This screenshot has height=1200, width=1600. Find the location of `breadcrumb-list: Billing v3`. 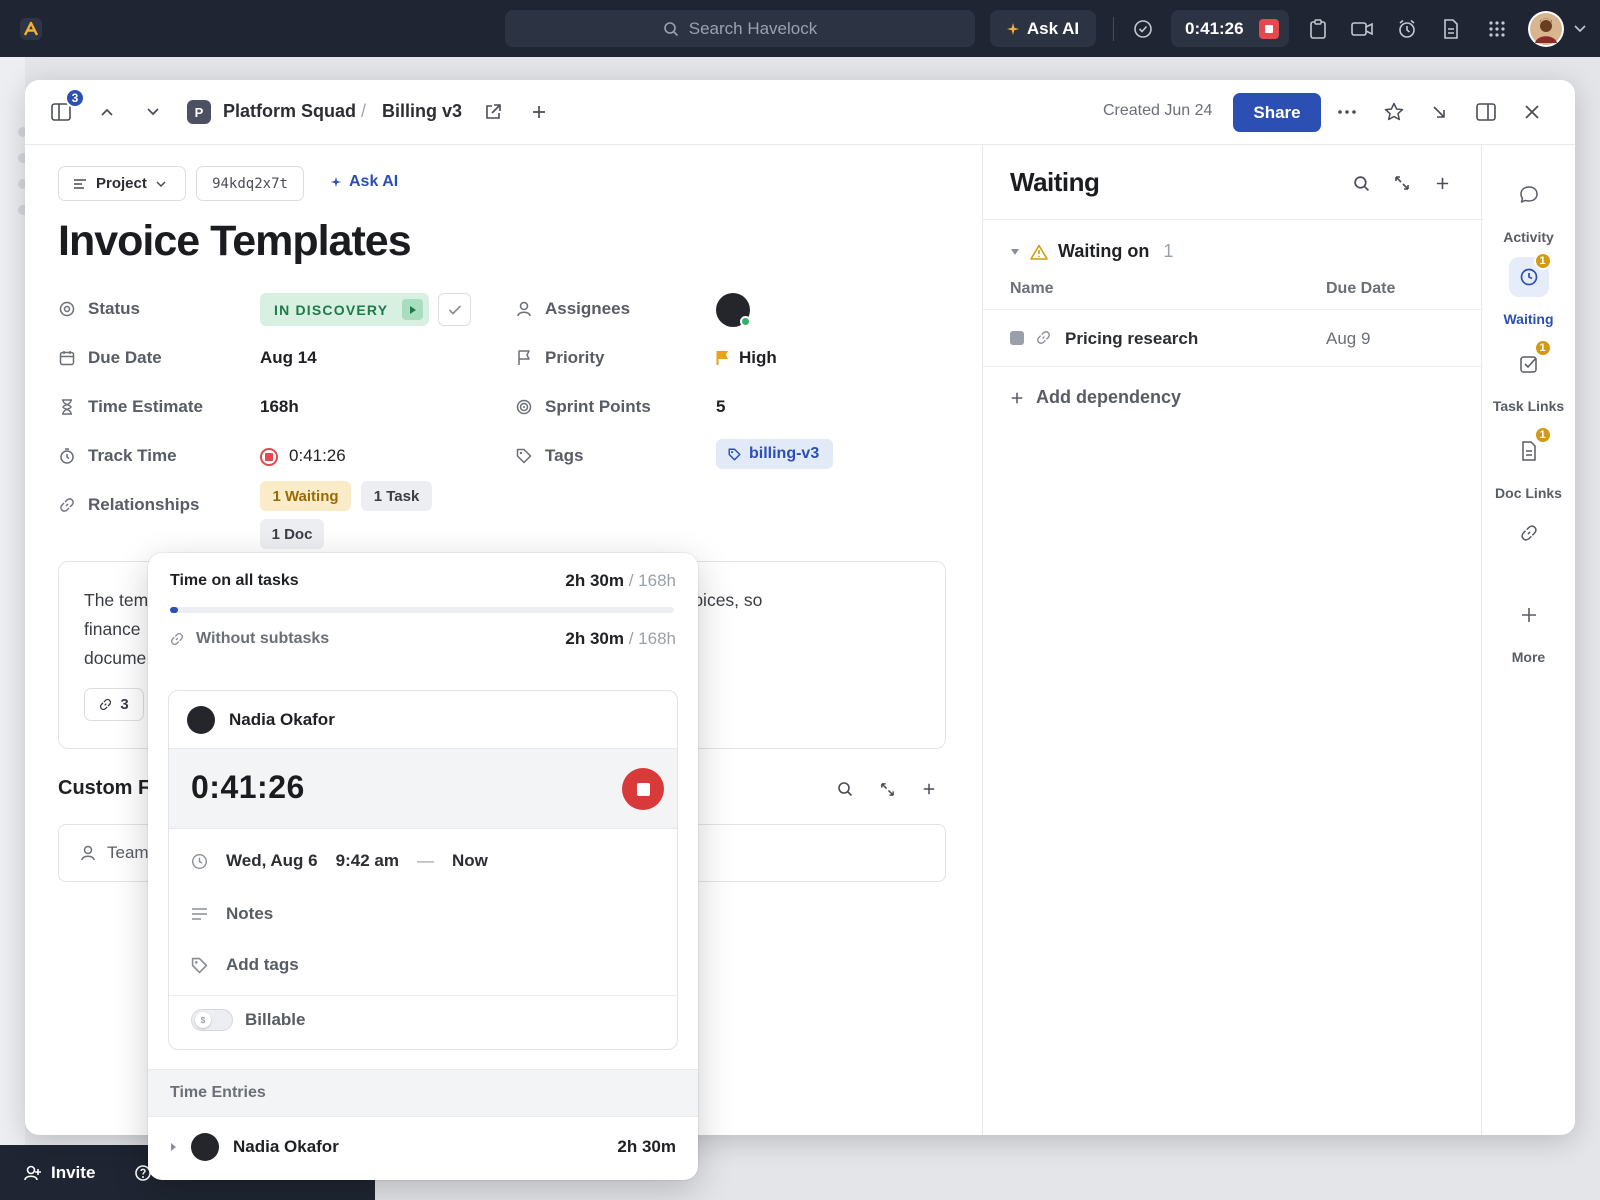

breadcrumb-list: Billing v3 is located at coordinates (422, 111).